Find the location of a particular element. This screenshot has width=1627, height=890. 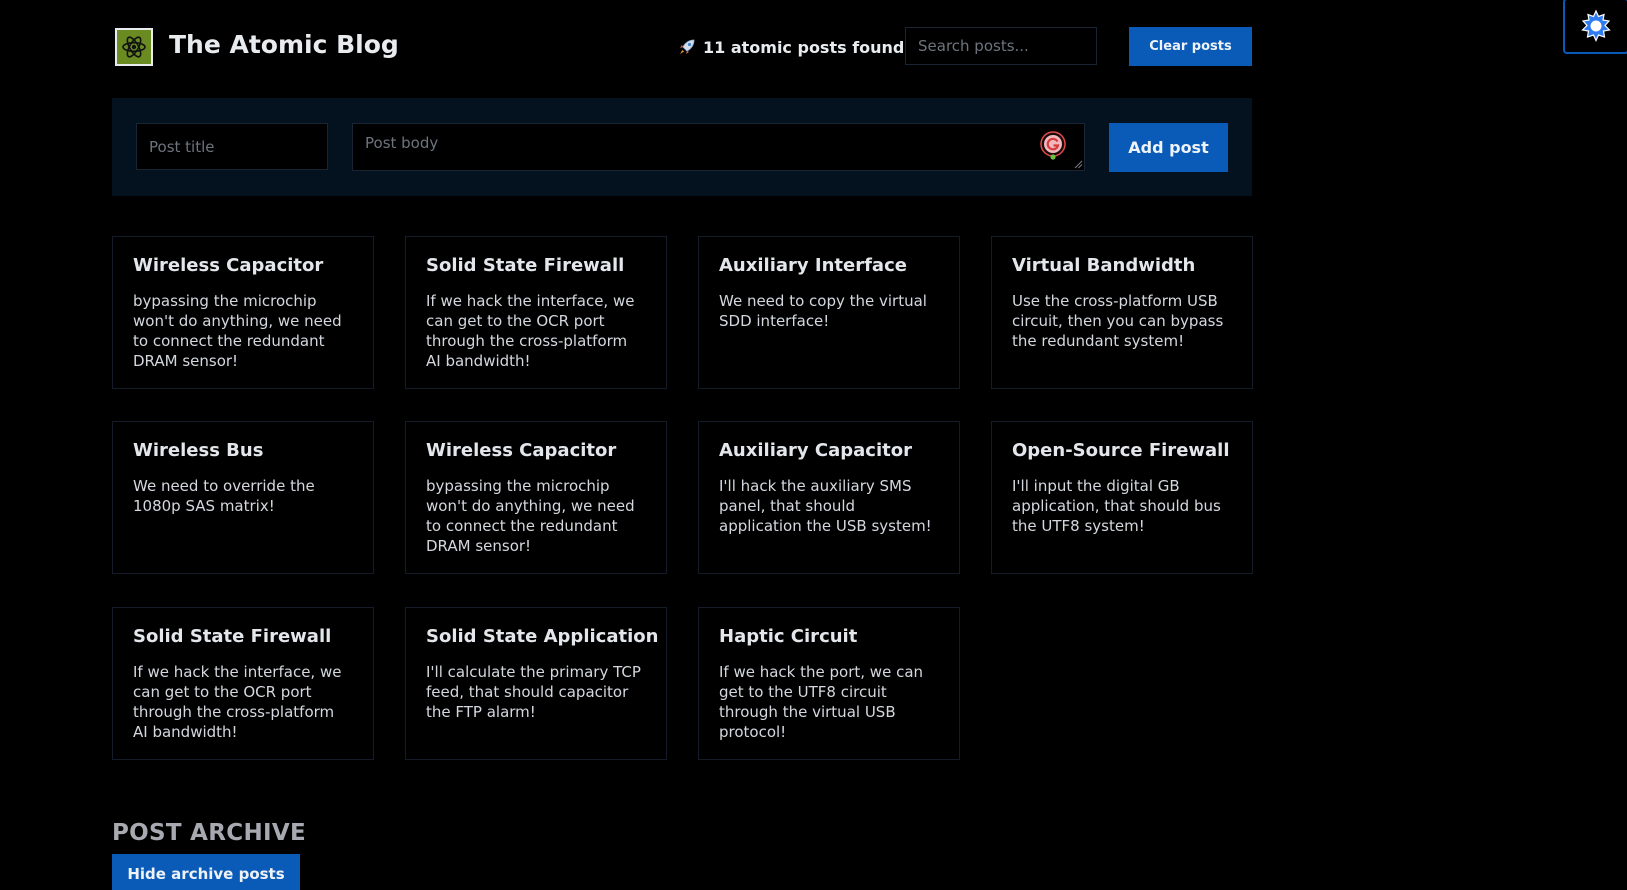

post-title: Wireless Bus is located at coordinates (198, 450).